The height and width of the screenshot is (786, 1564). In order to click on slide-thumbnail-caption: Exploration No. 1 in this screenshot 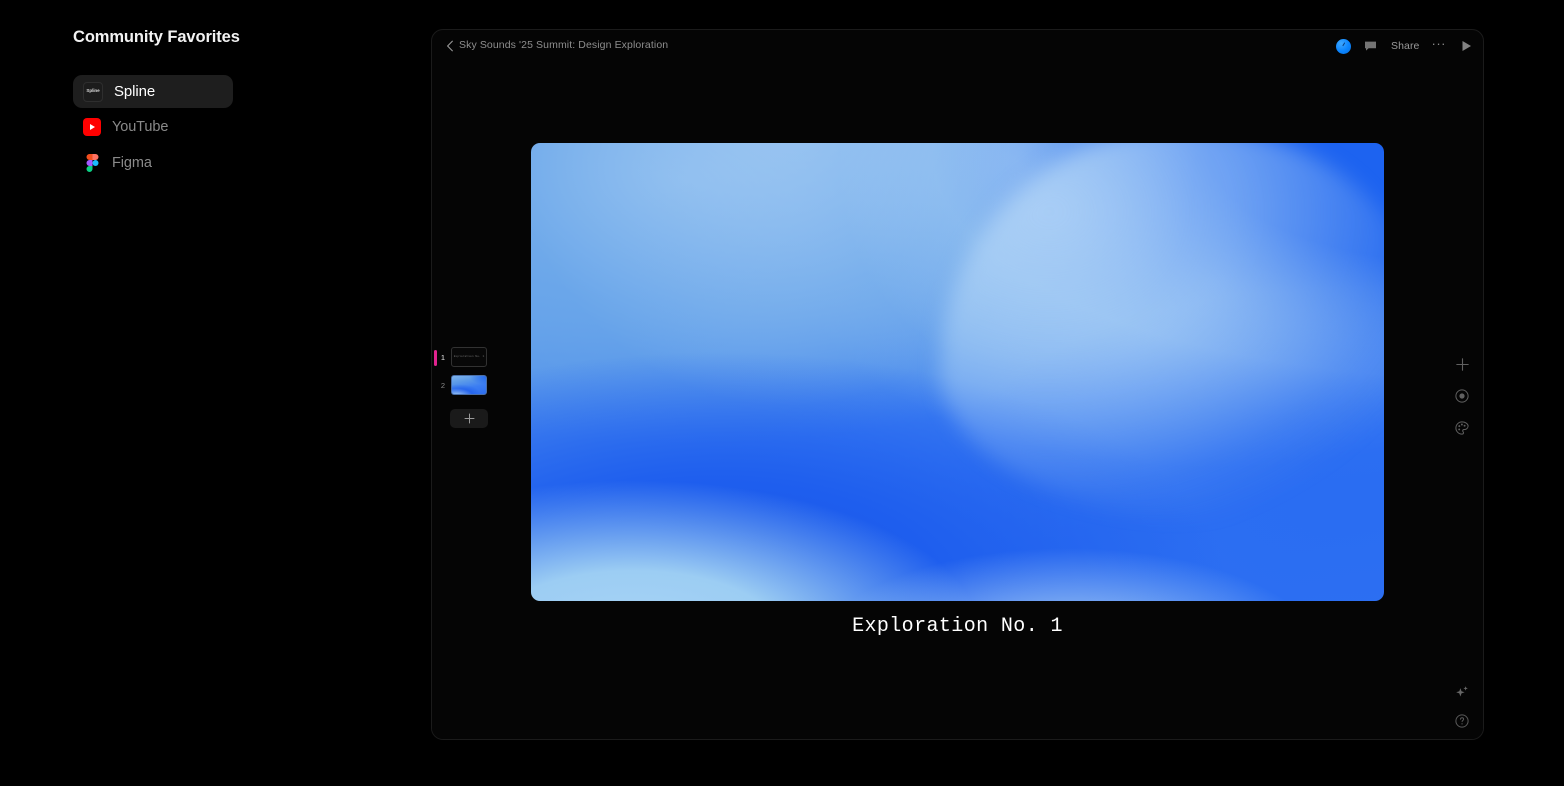, I will do `click(469, 356)`.